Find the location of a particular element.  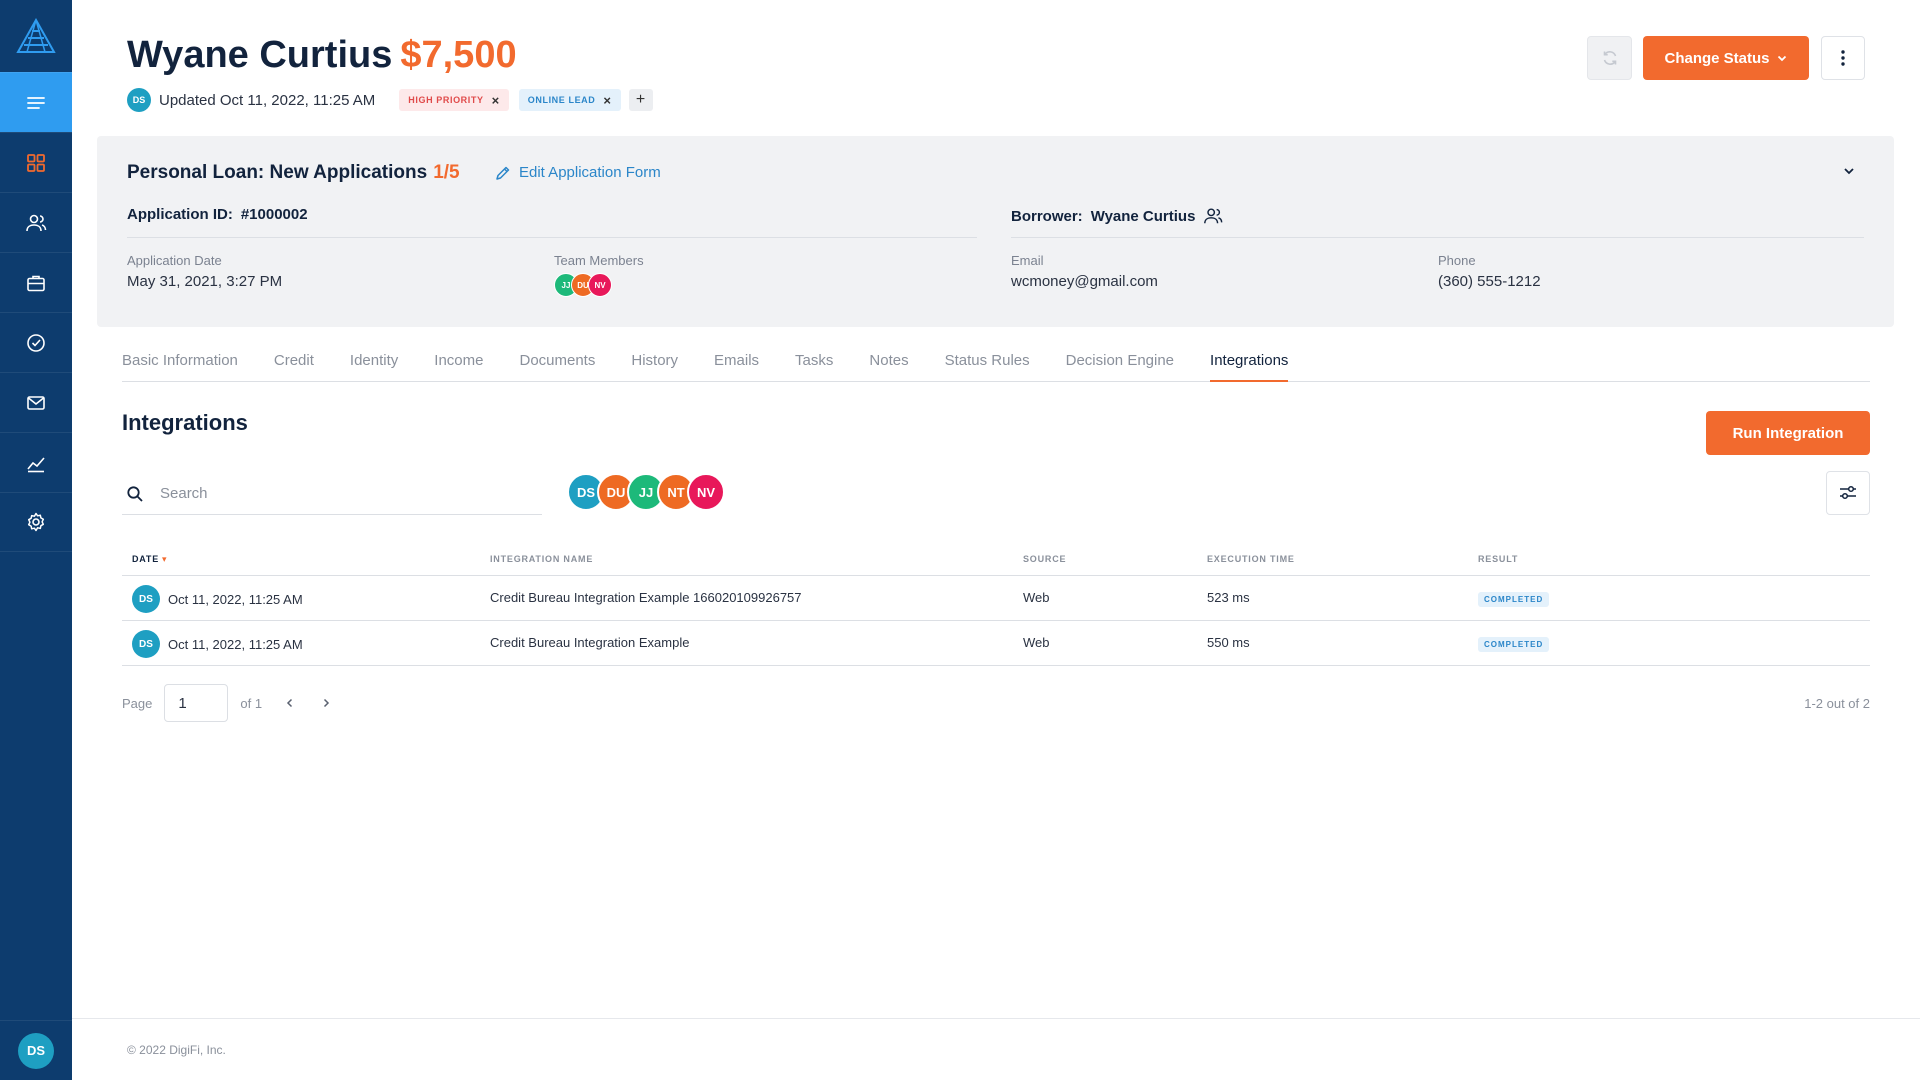

sidebar-item-emails is located at coordinates (36, 402).